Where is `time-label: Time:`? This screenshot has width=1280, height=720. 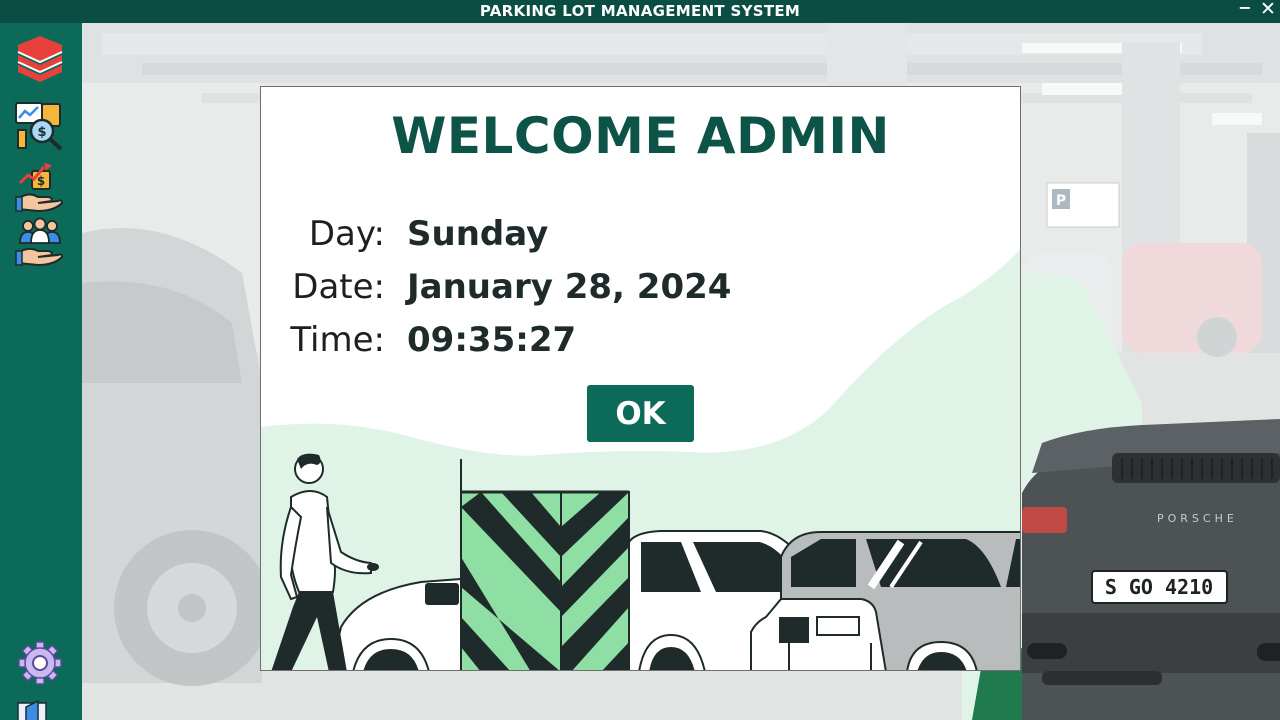 time-label: Time: is located at coordinates (337, 340).